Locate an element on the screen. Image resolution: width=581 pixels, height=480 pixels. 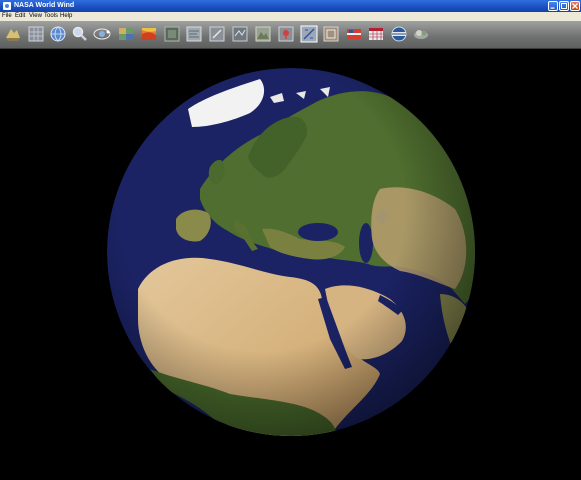
map-icon is located at coordinates (194, 34).